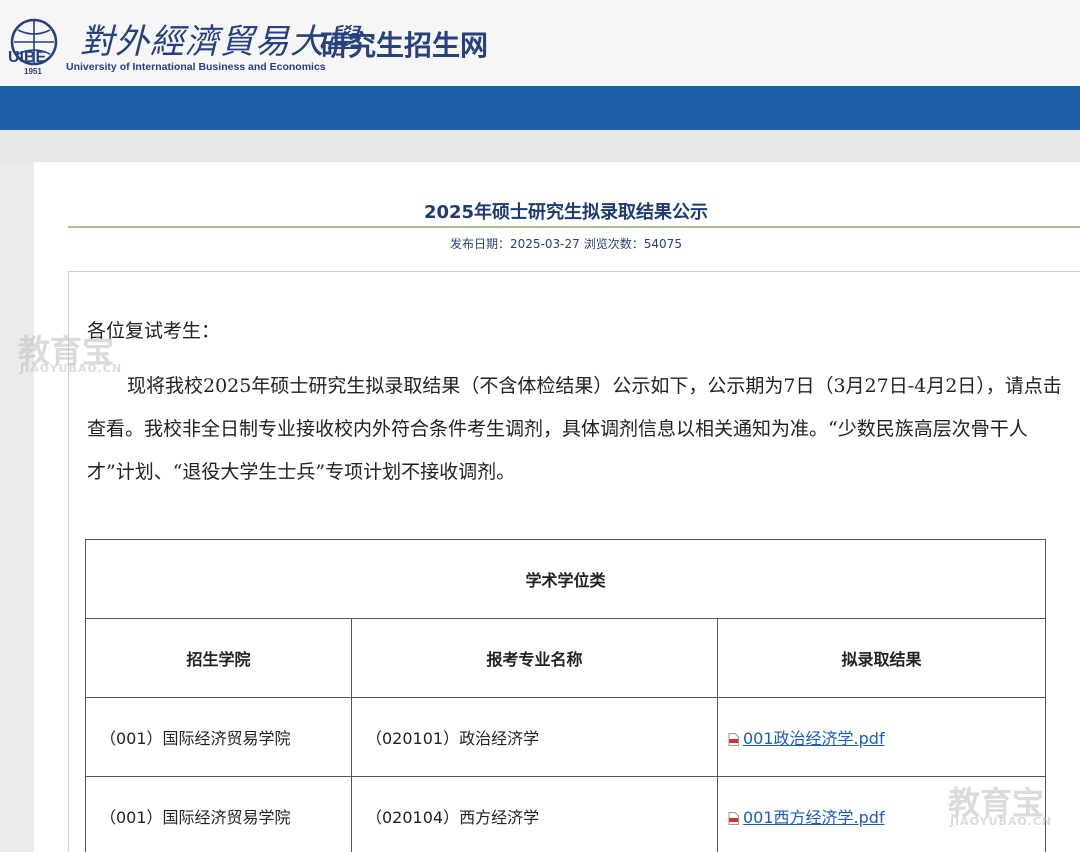  I want to click on table-header-row: 招生学院 报考专业名称 拟录取结果, so click(565, 658).